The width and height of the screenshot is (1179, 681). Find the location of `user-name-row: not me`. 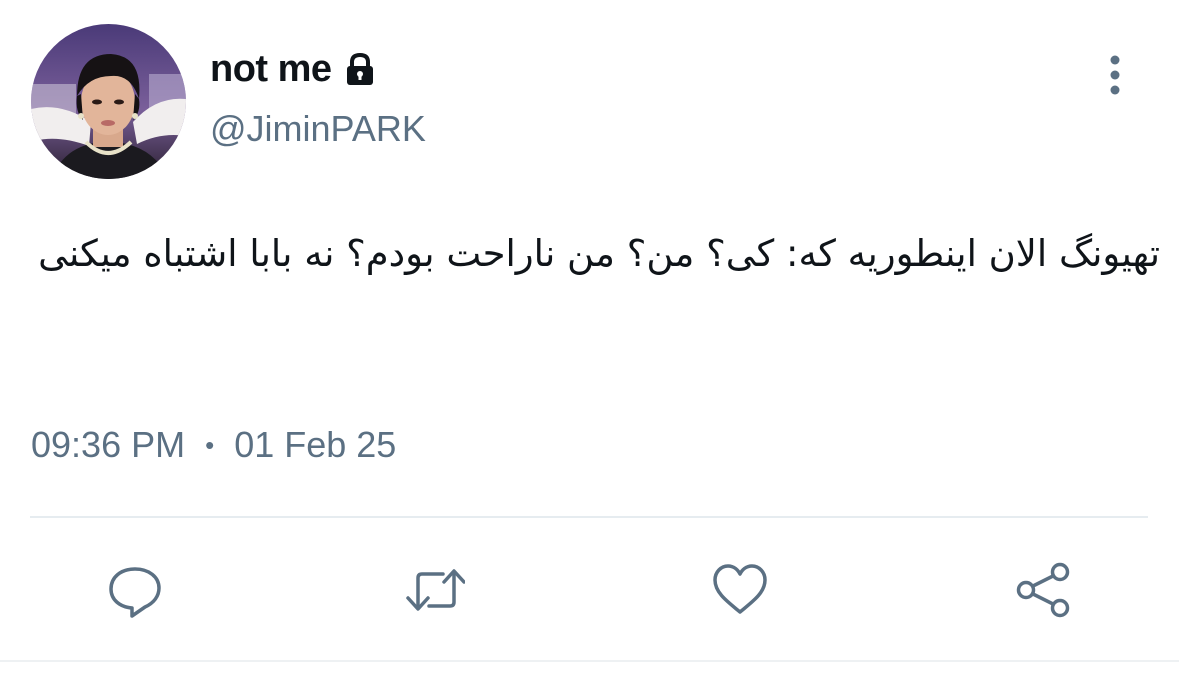

user-name-row: not me is located at coordinates (294, 69).